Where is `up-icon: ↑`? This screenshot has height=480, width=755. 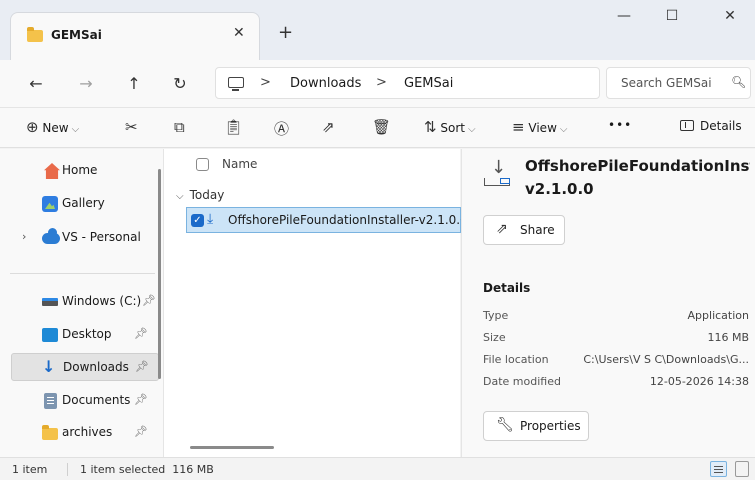
up-icon: ↑ is located at coordinates (134, 83).